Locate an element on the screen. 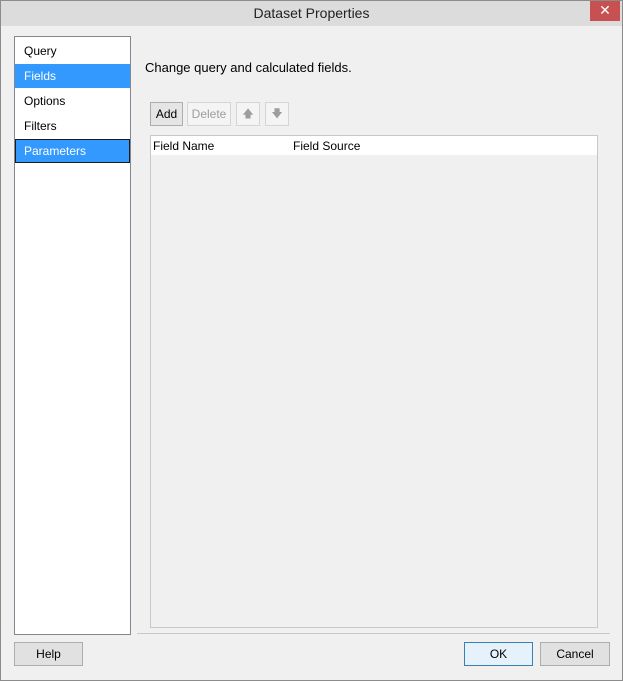 Image resolution: width=623 pixels, height=681 pixels. move-down-button: 🡇 is located at coordinates (277, 114).